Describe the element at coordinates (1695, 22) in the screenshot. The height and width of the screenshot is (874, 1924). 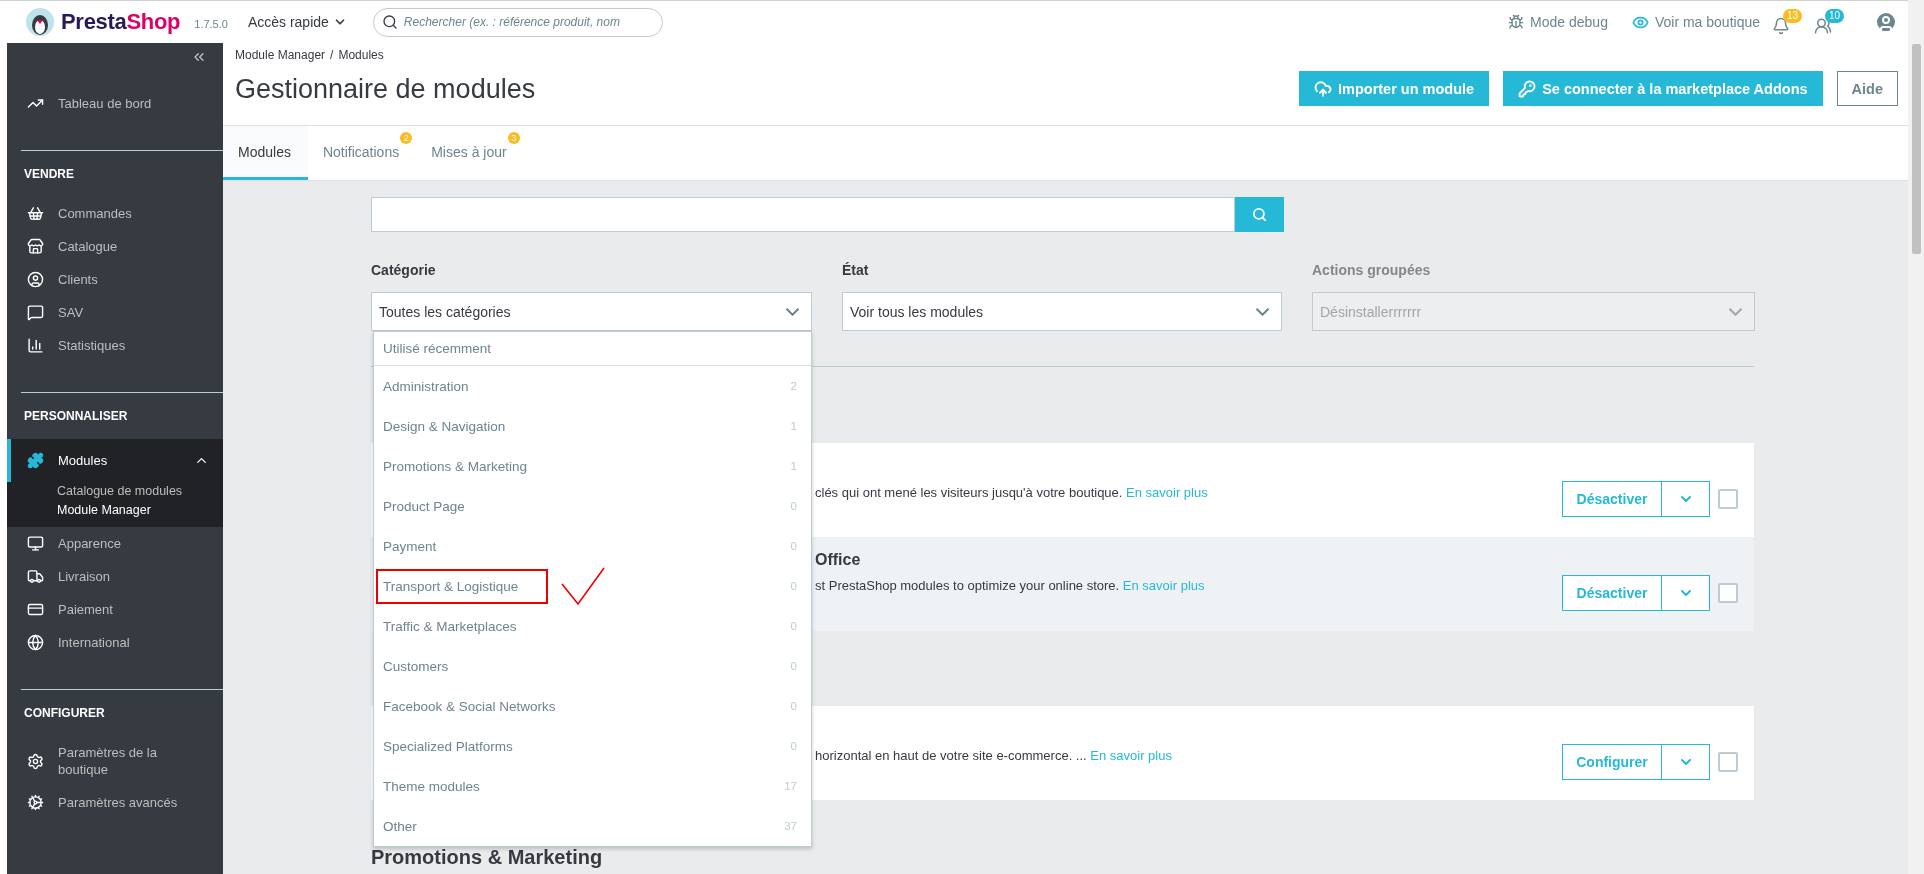
I see `view-shop-link: Voir ma boutique` at that location.